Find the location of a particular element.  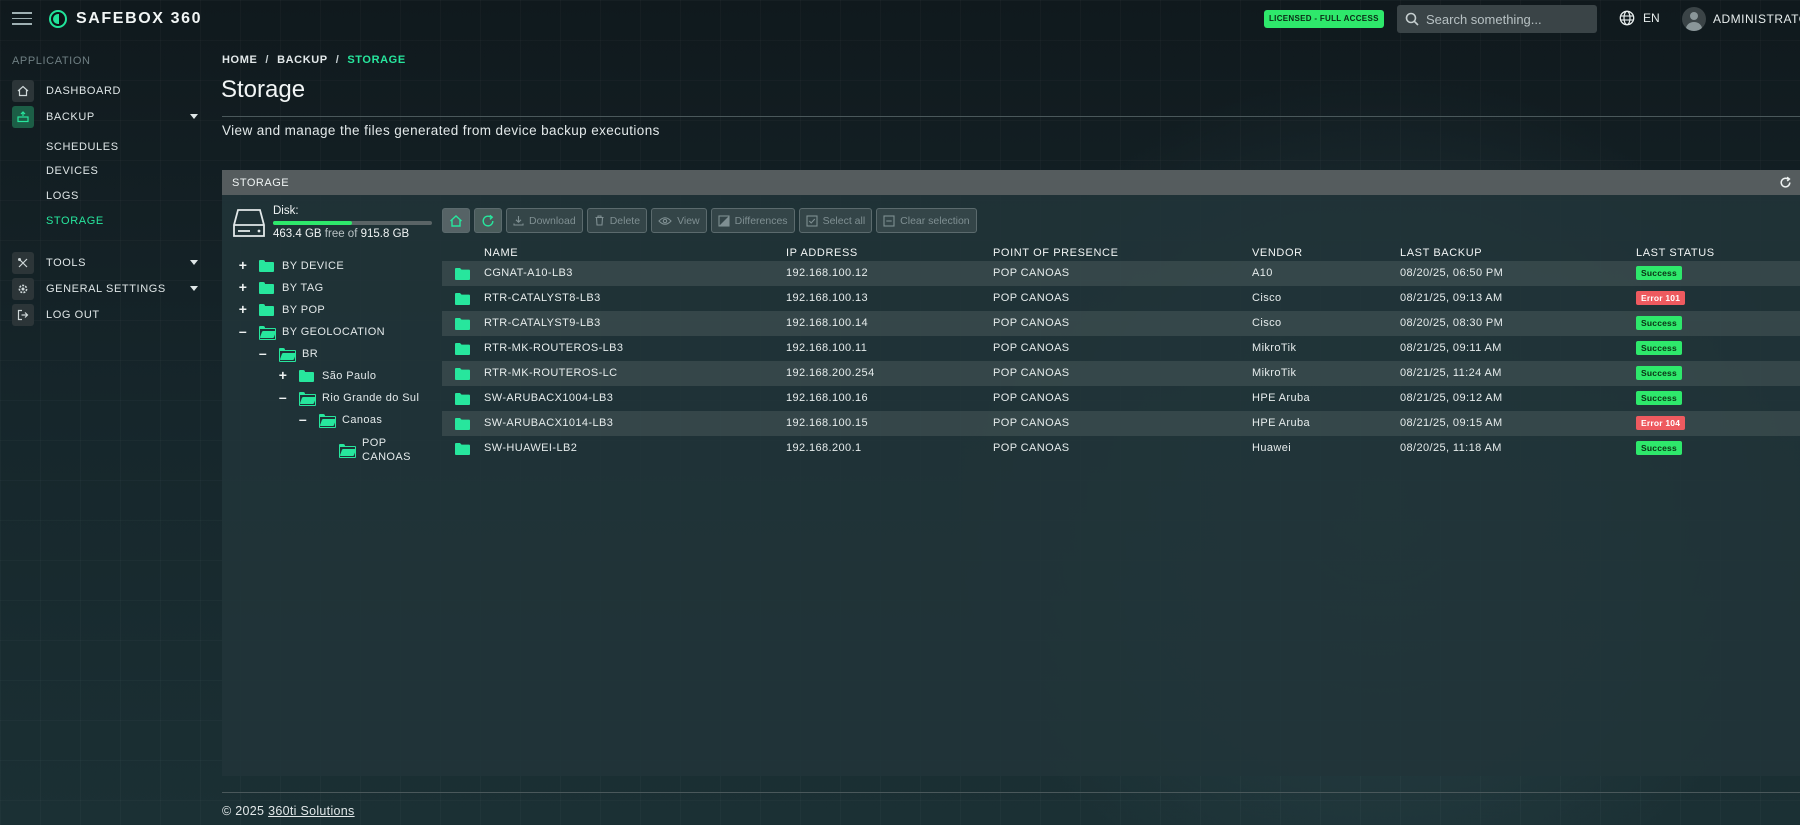

sidebar-item-backup: BACKUP is located at coordinates (105, 117).